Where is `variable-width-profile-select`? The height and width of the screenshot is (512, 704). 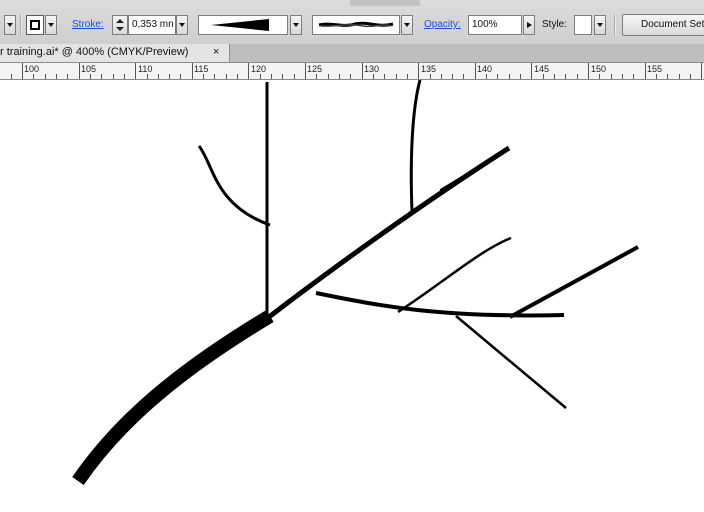
variable-width-profile-select is located at coordinates (243, 25).